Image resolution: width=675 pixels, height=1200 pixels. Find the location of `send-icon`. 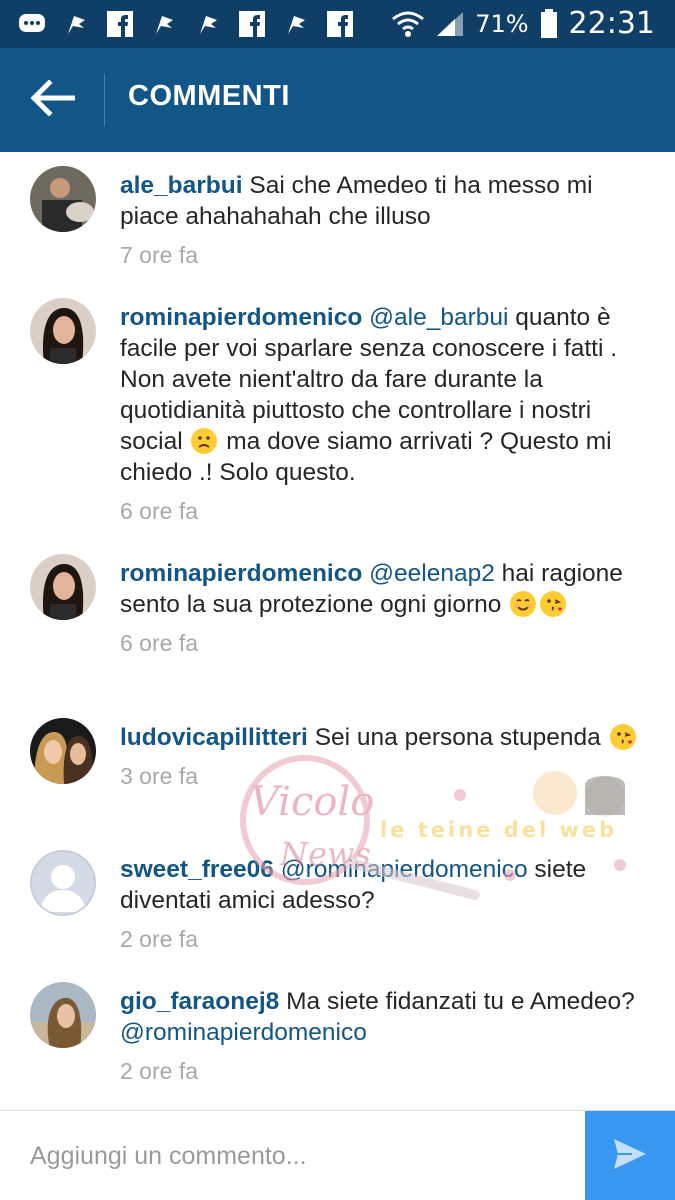

send-icon is located at coordinates (630, 1156).